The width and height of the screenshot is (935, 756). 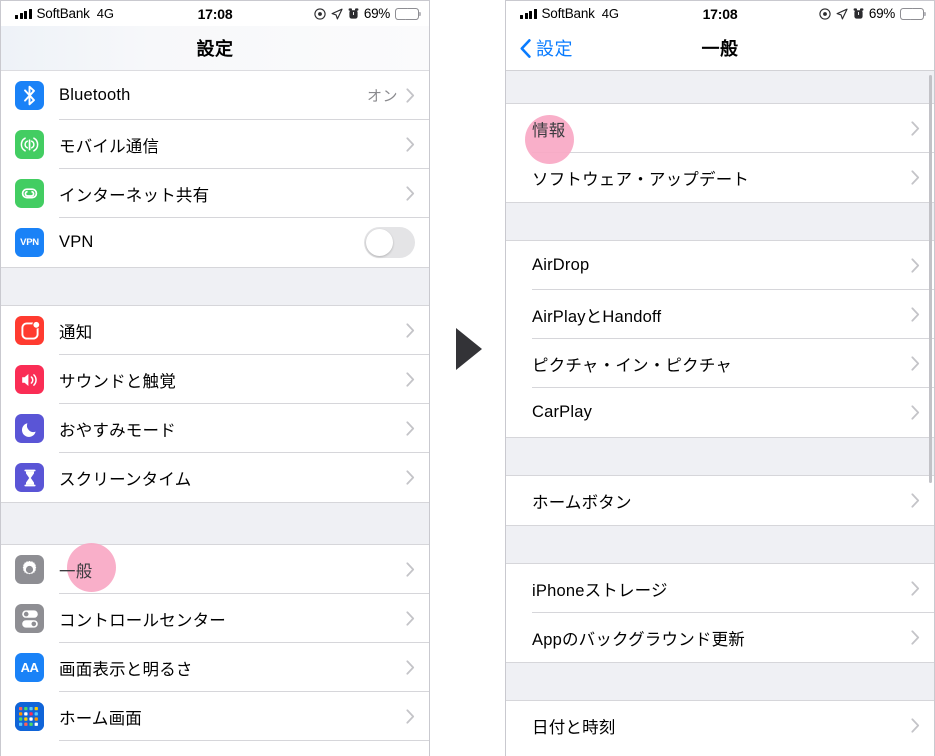 What do you see at coordinates (29, 477) in the screenshot?
I see `screen-time-hourglass-icon` at bounding box center [29, 477].